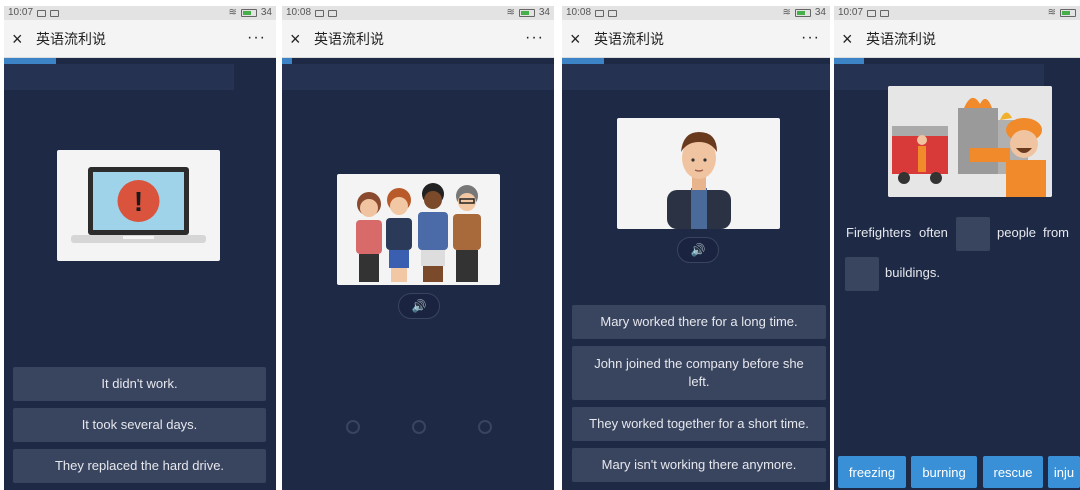 Image resolution: width=1080 pixels, height=490 pixels. What do you see at coordinates (957, 13) in the screenshot?
I see `status-bar: 10:07 ≋` at bounding box center [957, 13].